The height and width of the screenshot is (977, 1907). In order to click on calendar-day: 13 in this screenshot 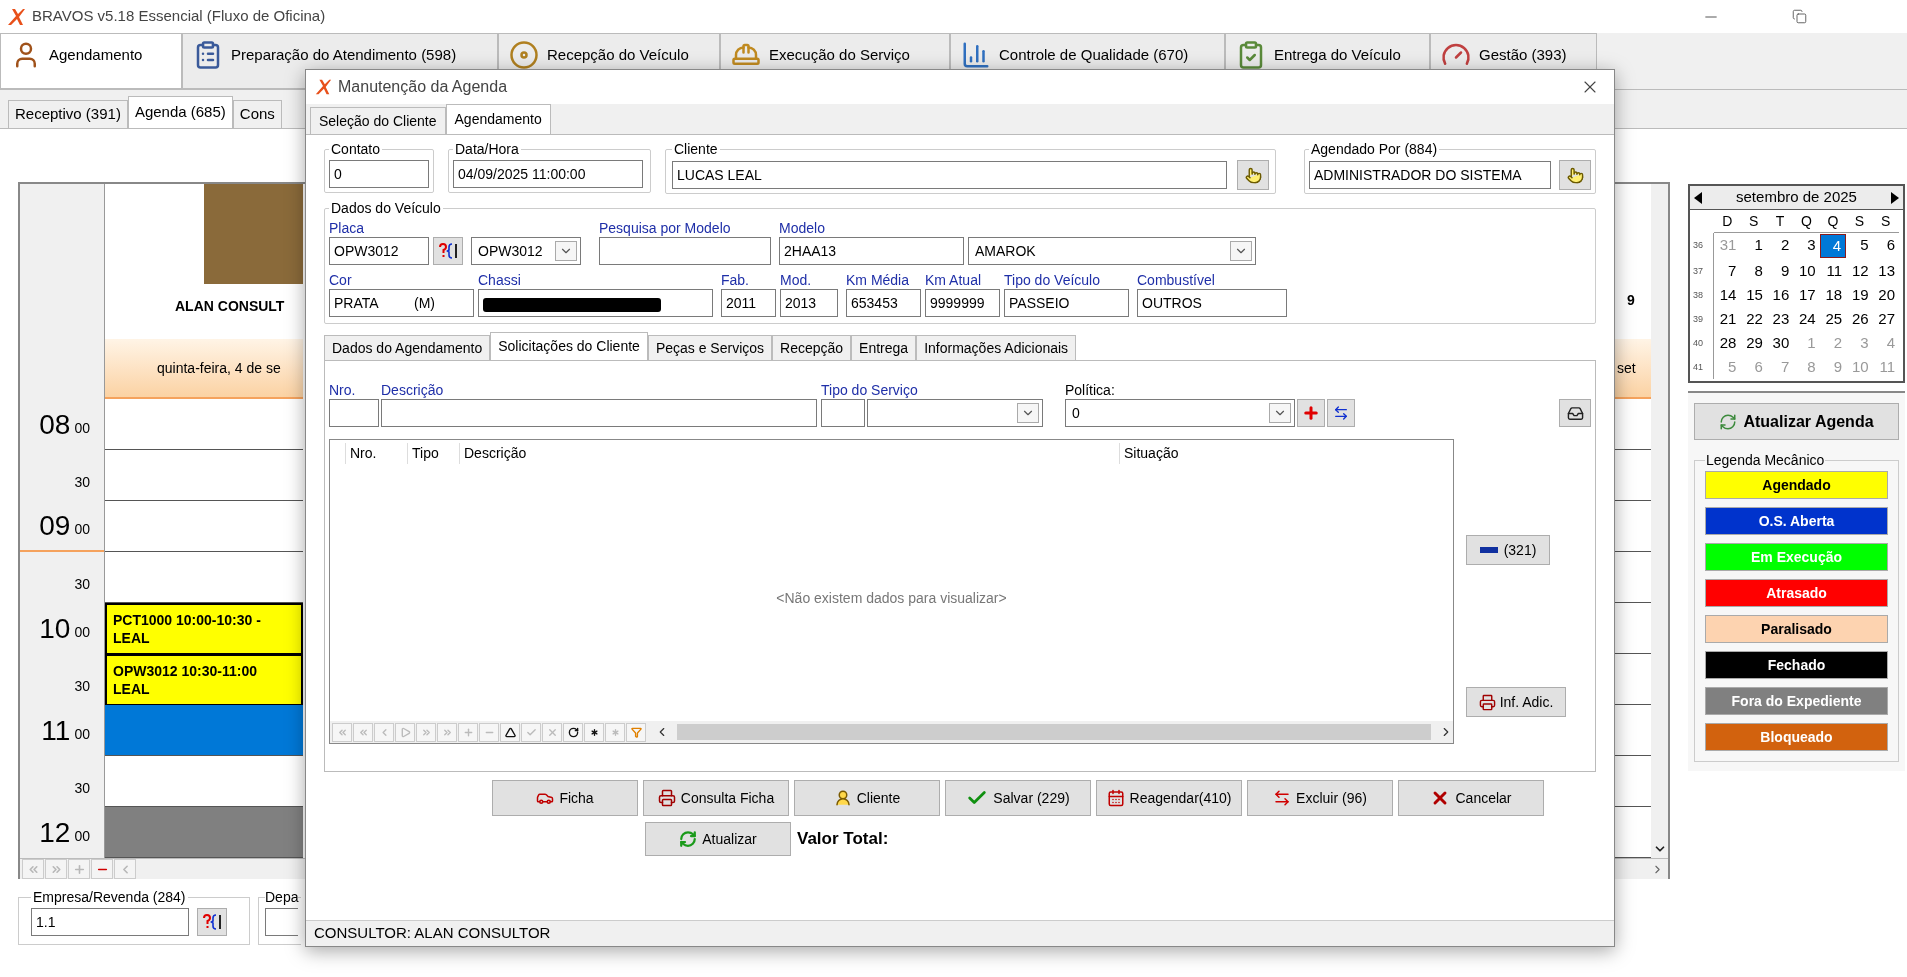, I will do `click(1885, 271)`.